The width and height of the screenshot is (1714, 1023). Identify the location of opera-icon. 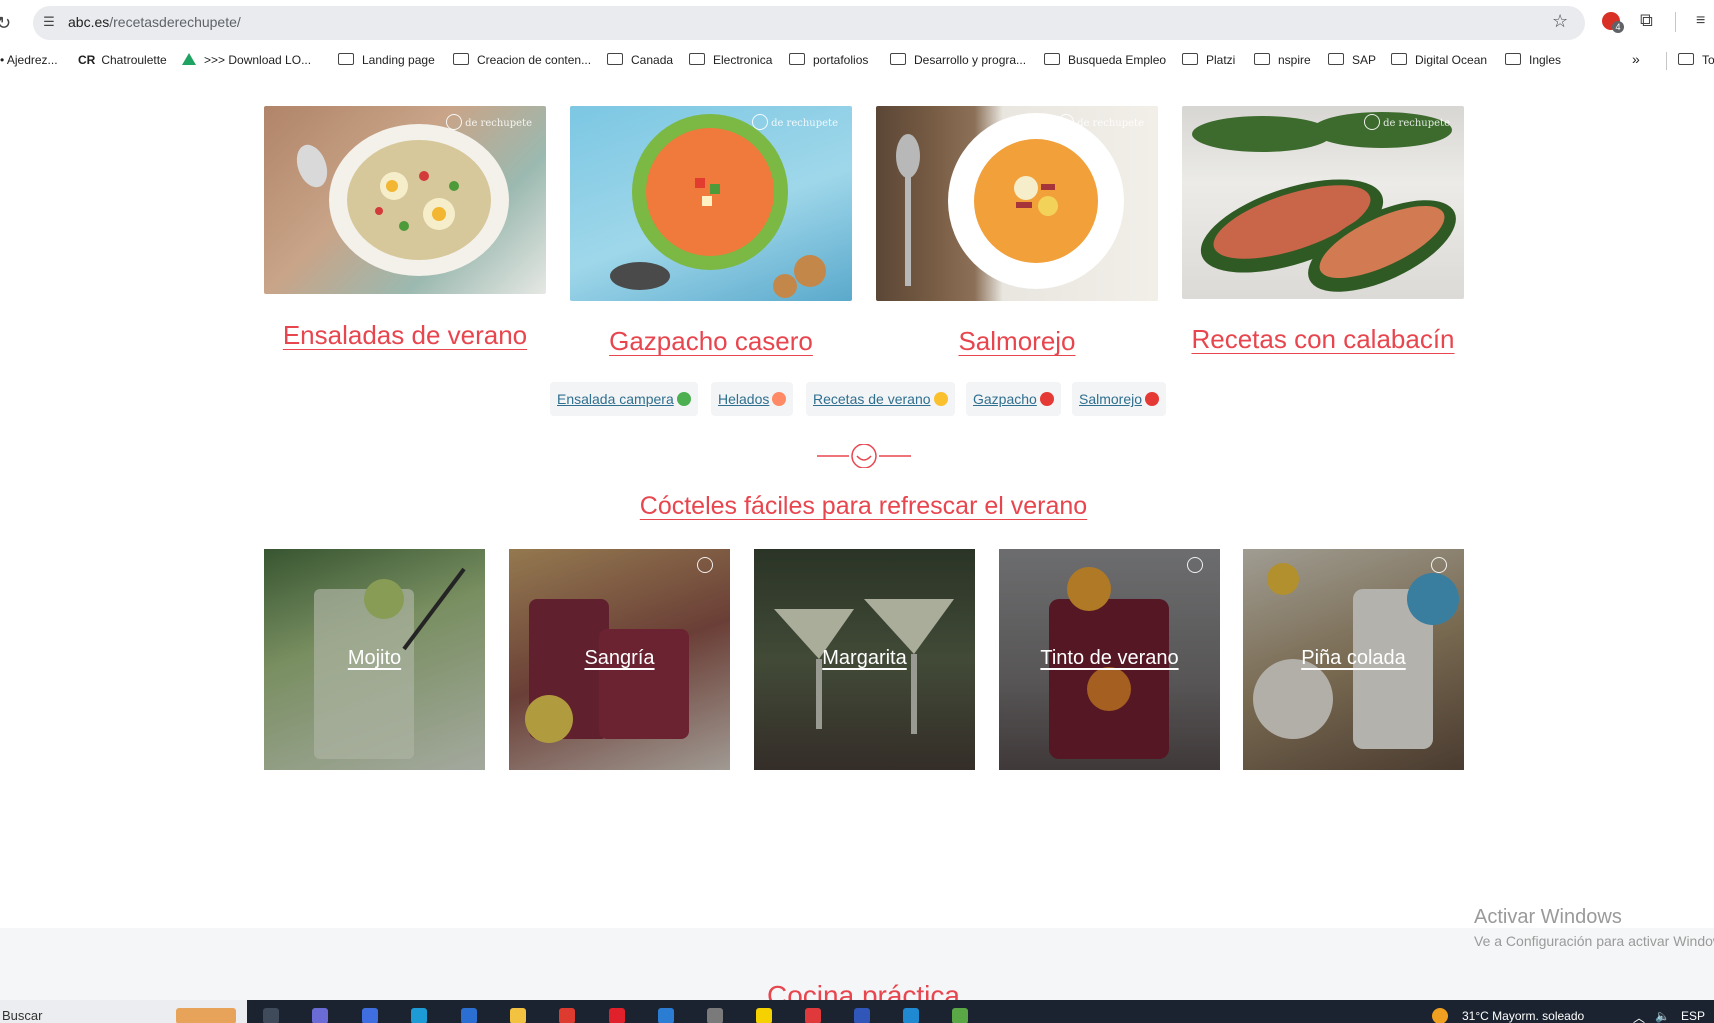
(617, 1015).